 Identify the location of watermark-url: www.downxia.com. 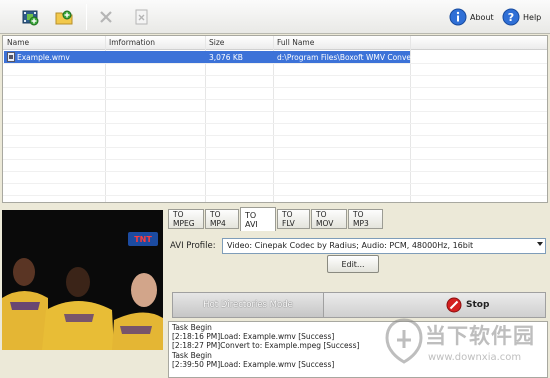
(475, 357).